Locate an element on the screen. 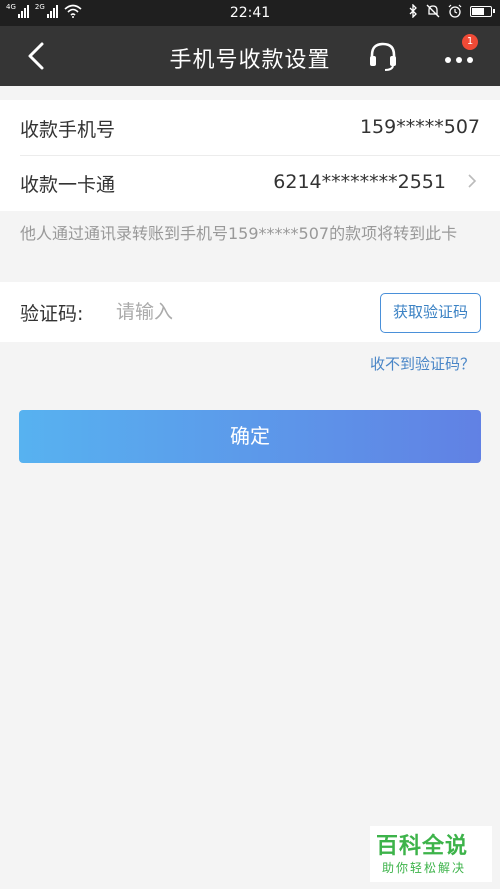  page-title: 手机号收款设置 is located at coordinates (250, 60).